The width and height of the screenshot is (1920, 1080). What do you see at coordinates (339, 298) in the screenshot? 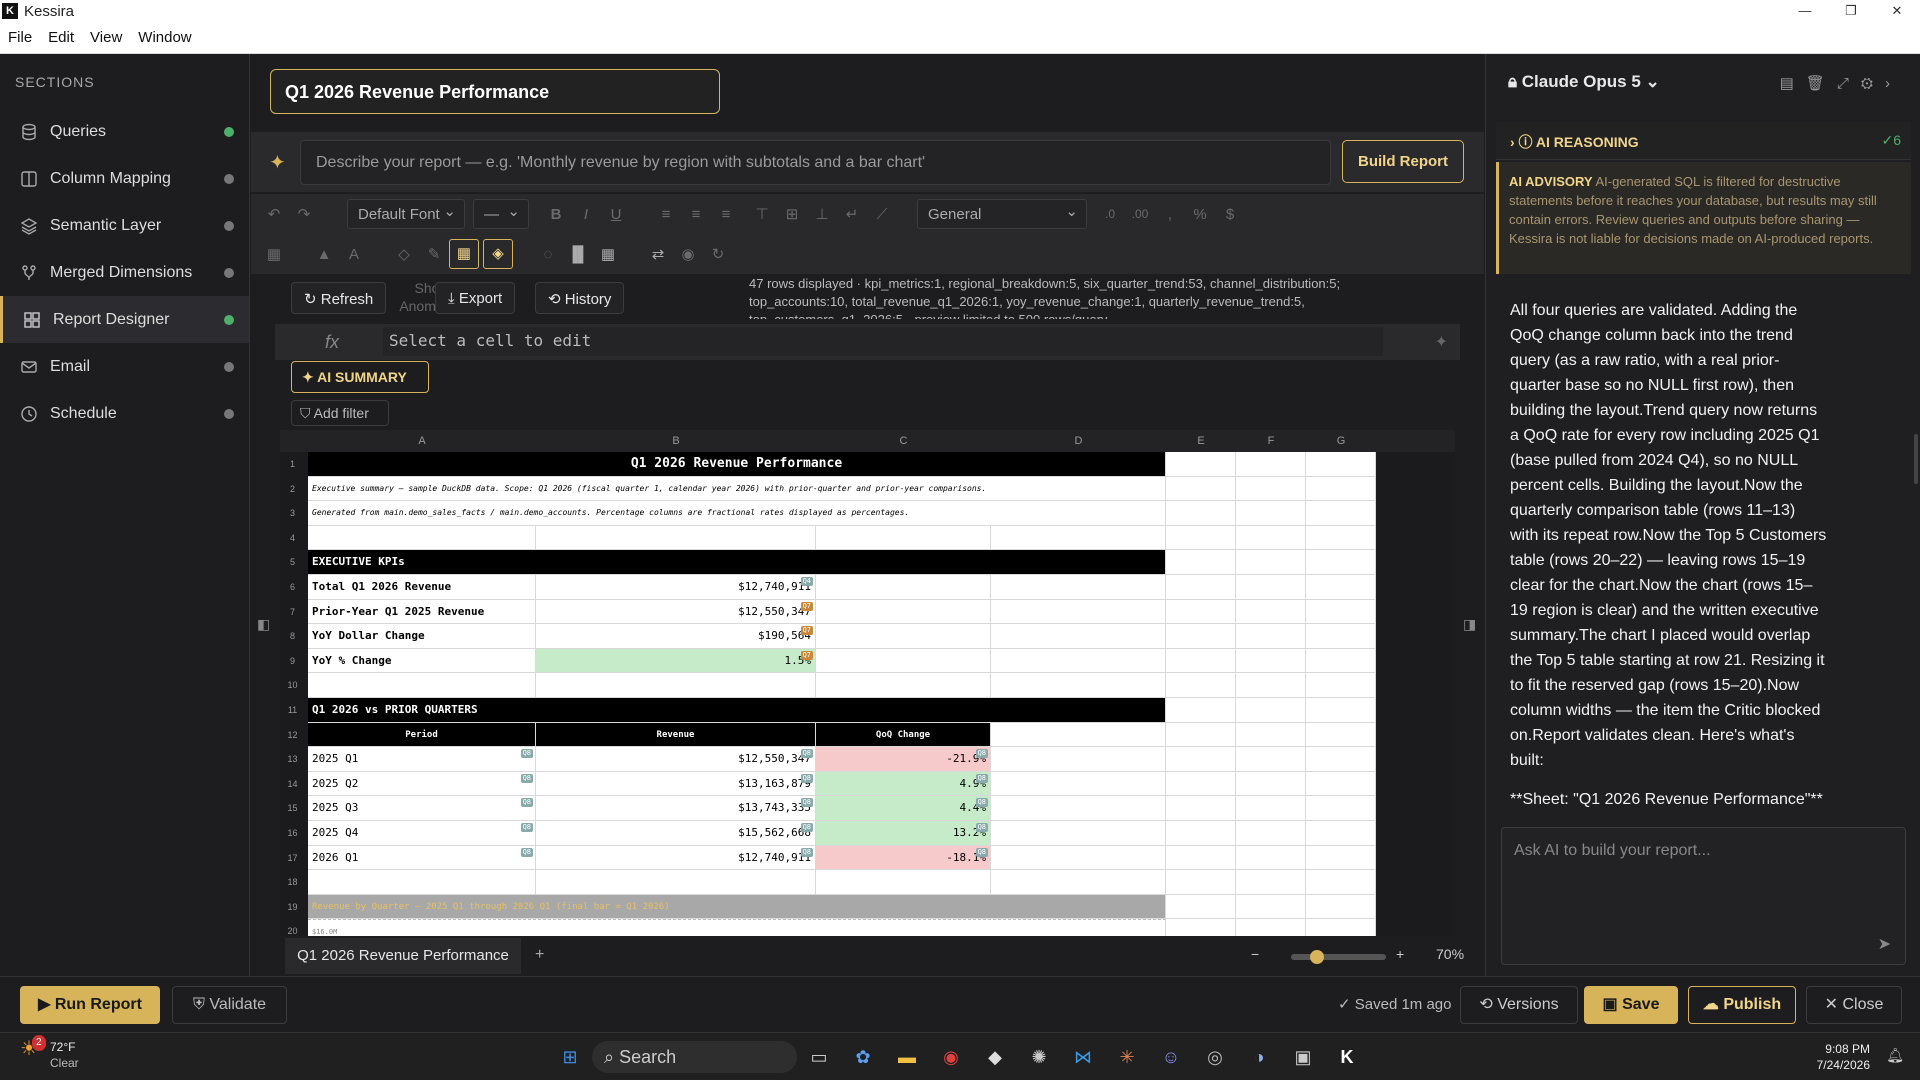
I see `refresh-button: ↻ Refresh` at bounding box center [339, 298].